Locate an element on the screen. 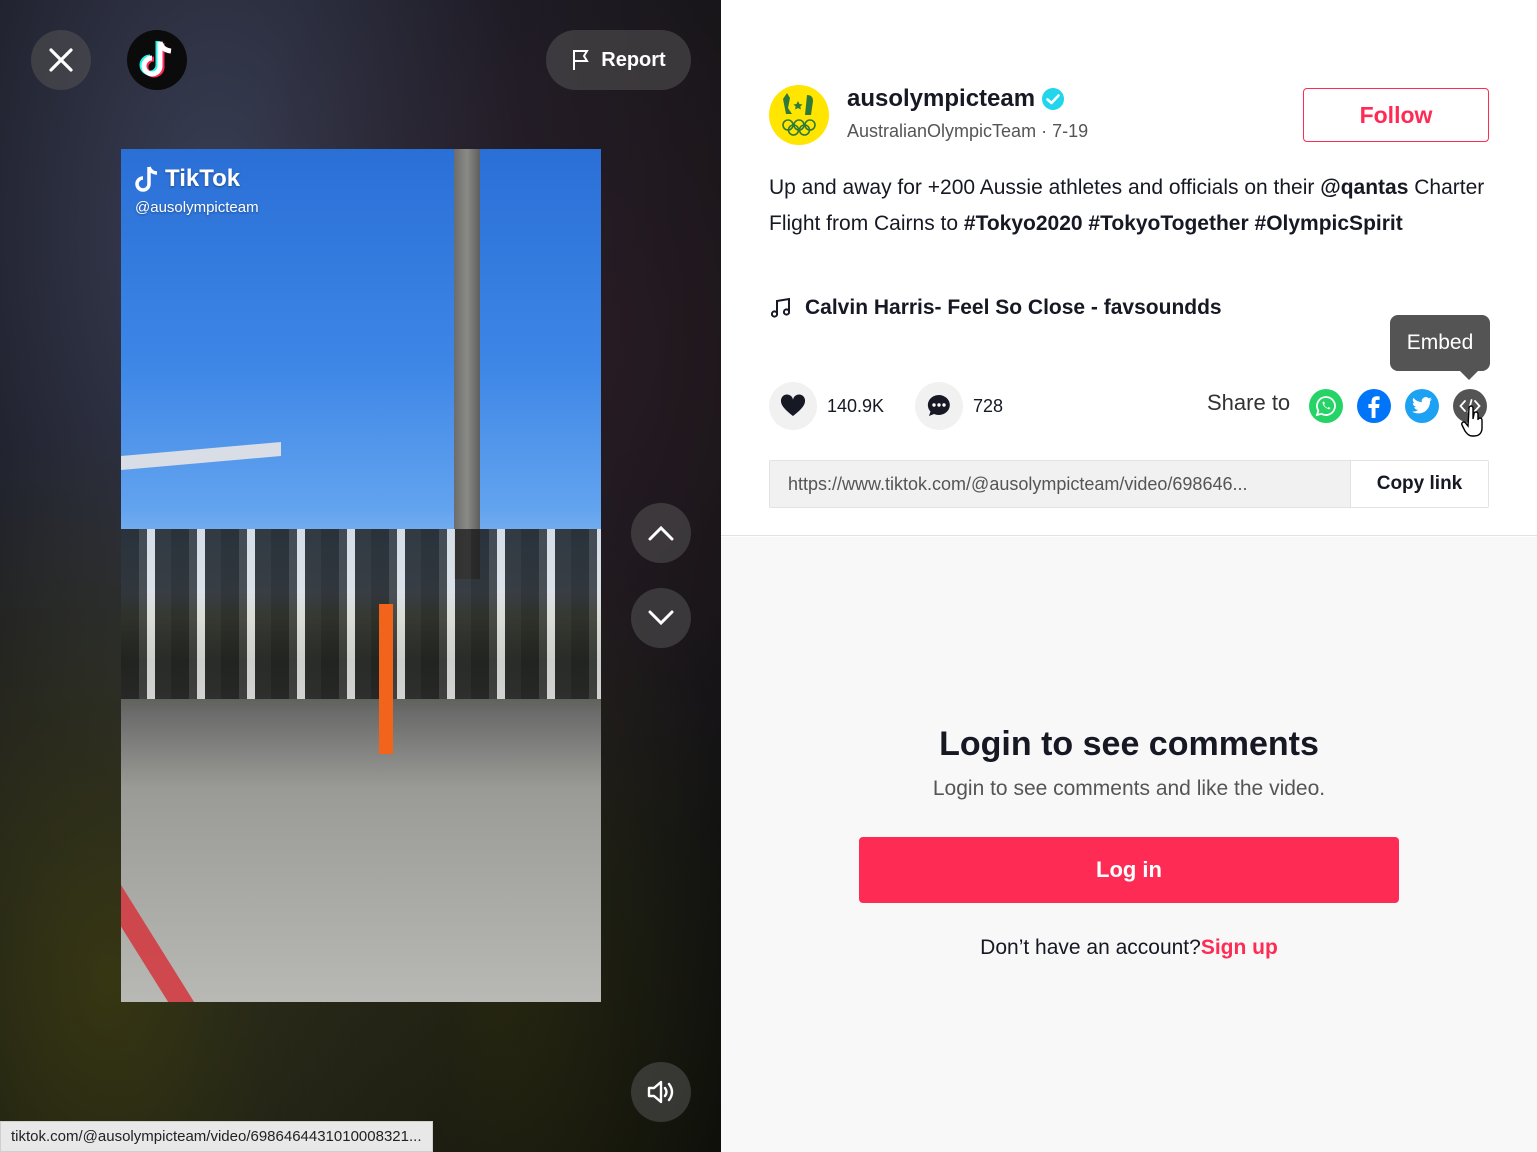 The height and width of the screenshot is (1152, 1537). pole is located at coordinates (467, 364).